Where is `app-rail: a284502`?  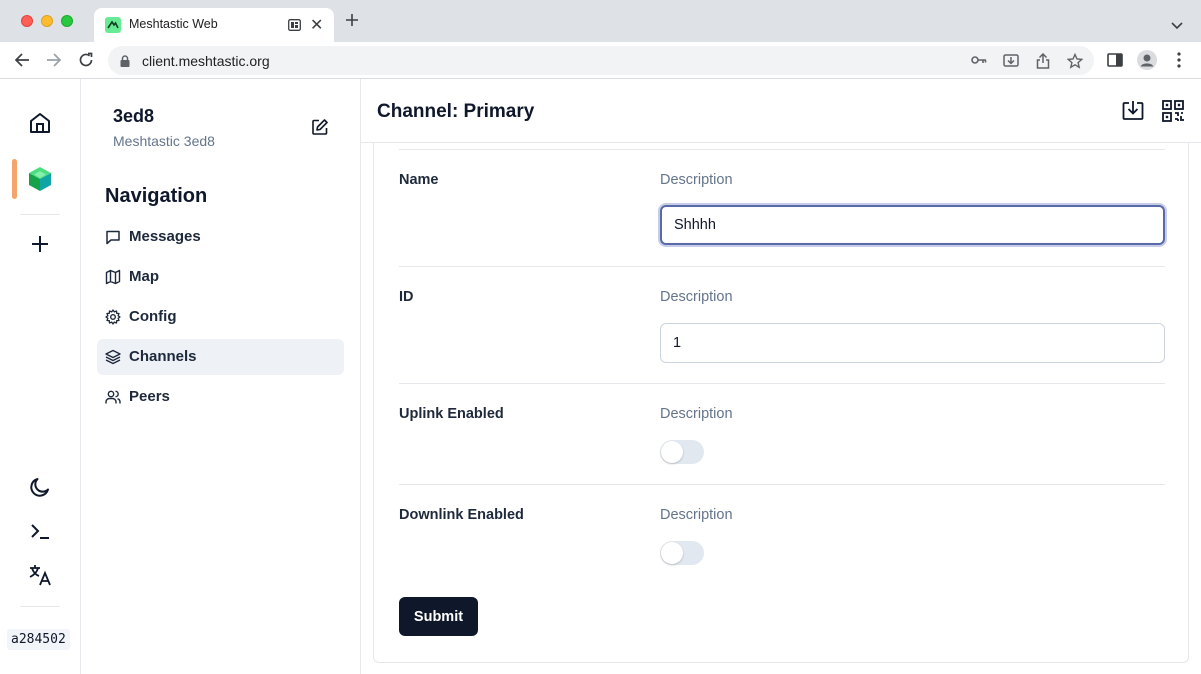
app-rail: a284502 is located at coordinates (40, 376).